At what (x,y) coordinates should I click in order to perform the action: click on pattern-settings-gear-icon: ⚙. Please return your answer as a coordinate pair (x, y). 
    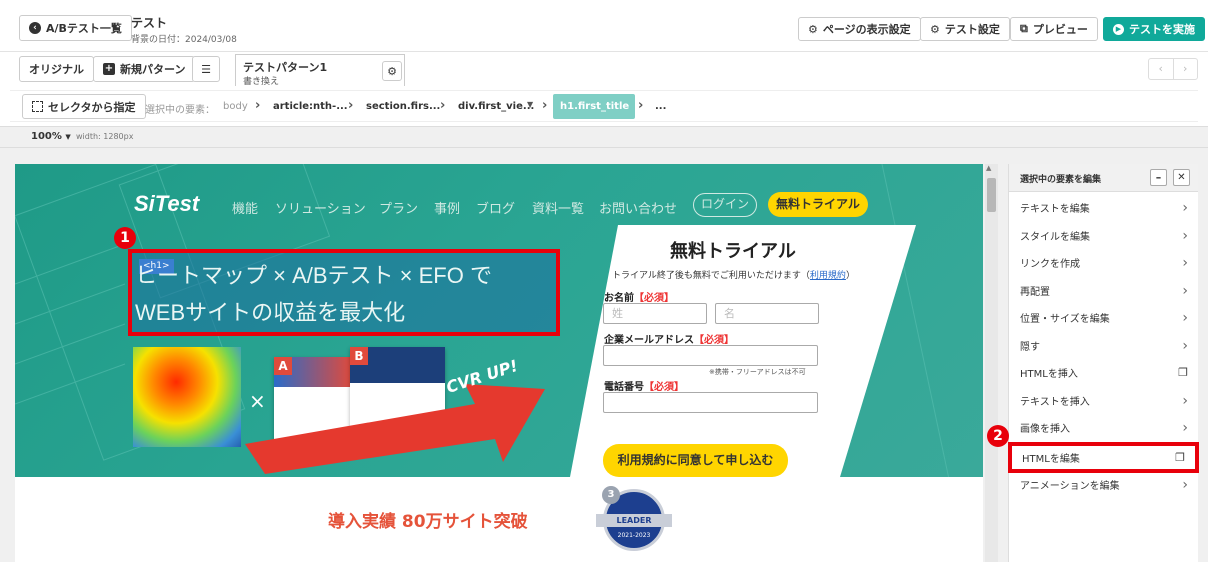
    Looking at the image, I should click on (392, 71).